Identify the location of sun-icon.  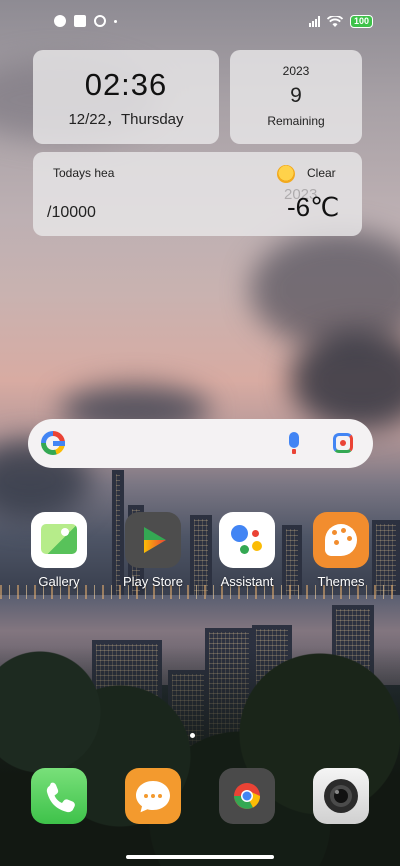
(286, 174).